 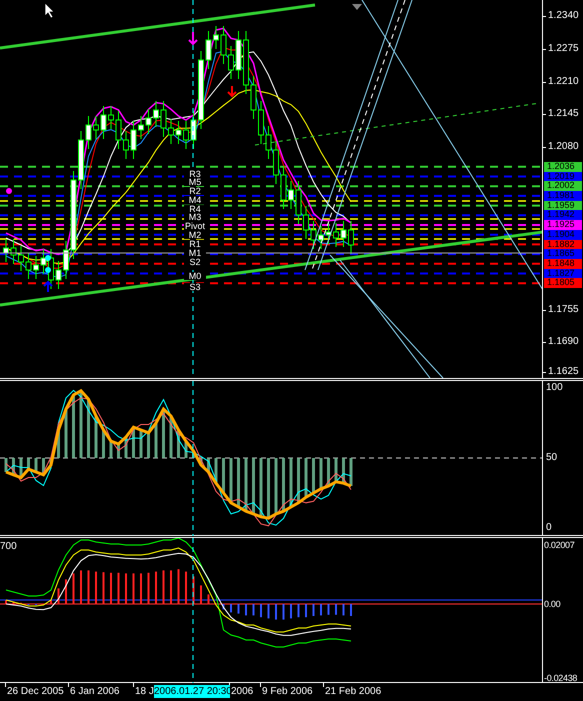 What do you see at coordinates (563, 147) in the screenshot?
I see `price-label: 1.2080` at bounding box center [563, 147].